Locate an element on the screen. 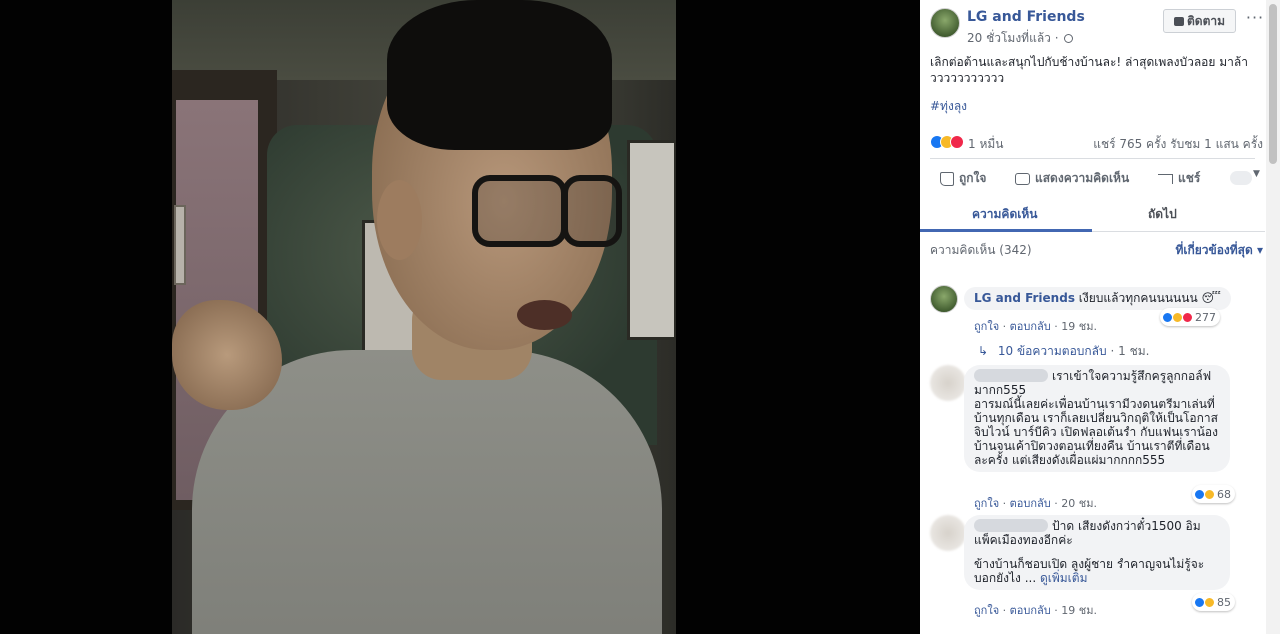 The height and width of the screenshot is (634, 1280). active-tab-indicator is located at coordinates (1006, 230).